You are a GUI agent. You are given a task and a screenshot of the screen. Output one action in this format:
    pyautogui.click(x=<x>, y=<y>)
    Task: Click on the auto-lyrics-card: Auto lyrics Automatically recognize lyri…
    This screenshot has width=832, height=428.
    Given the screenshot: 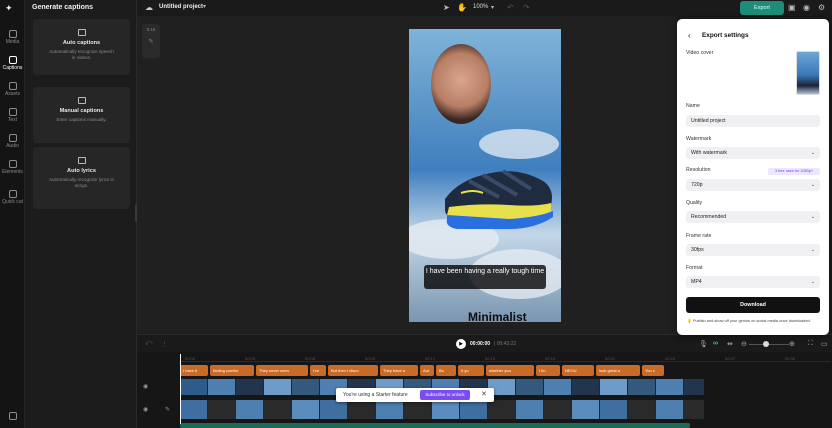 What is the action you would take?
    pyautogui.click(x=81, y=178)
    